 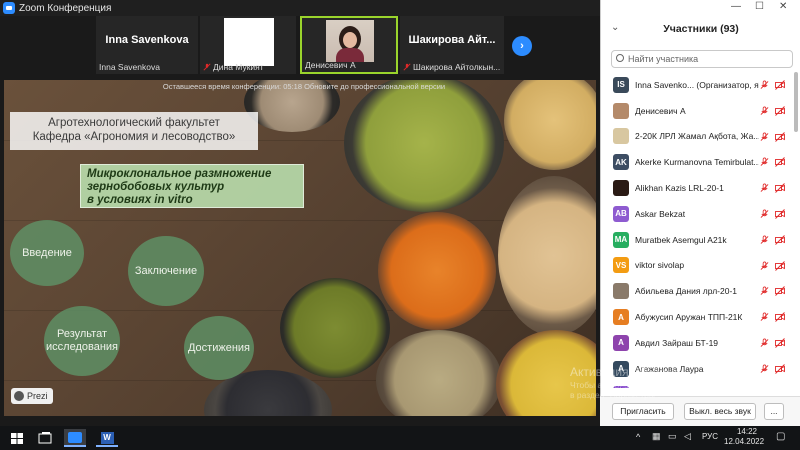 What do you see at coordinates (47, 253) in the screenshot?
I see `nav-circle-introduction: Введение` at bounding box center [47, 253].